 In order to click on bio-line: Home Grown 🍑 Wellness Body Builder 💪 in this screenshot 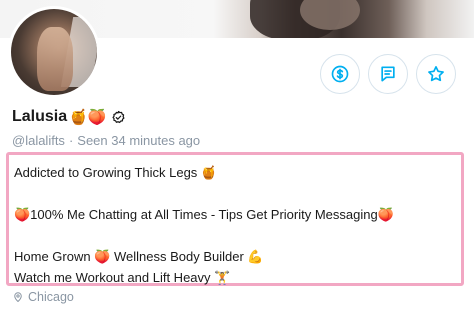, I will do `click(139, 256)`.